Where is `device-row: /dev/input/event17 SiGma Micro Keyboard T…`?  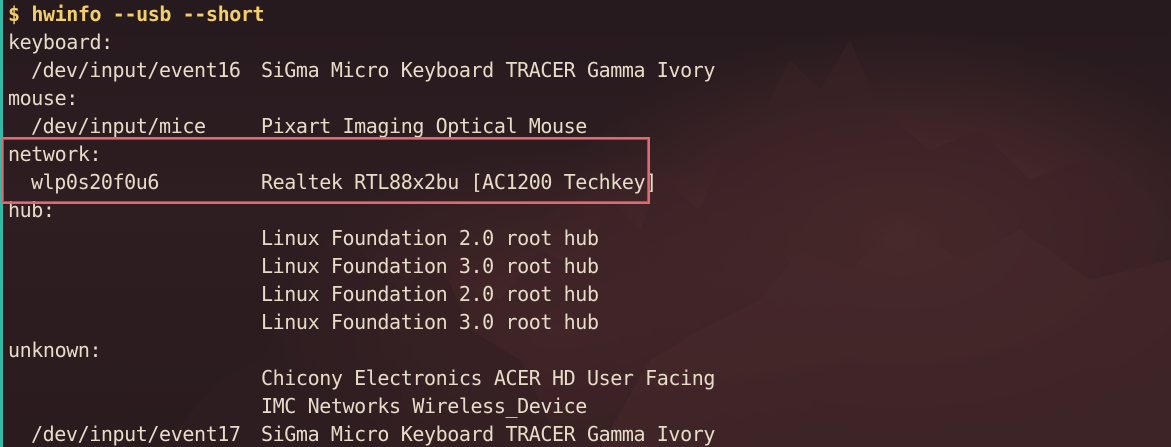
device-row: /dev/input/event17 SiGma Micro Keyboard T… is located at coordinates (361, 433).